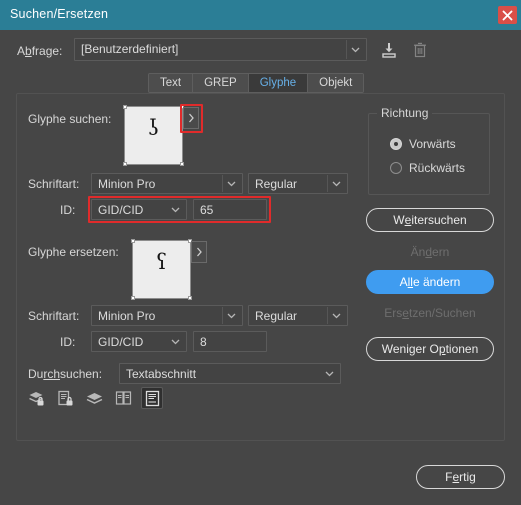 This screenshot has height=505, width=521. Describe the element at coordinates (260, 15) in the screenshot. I see `title-bar: Suchen/Ersetzen` at that location.